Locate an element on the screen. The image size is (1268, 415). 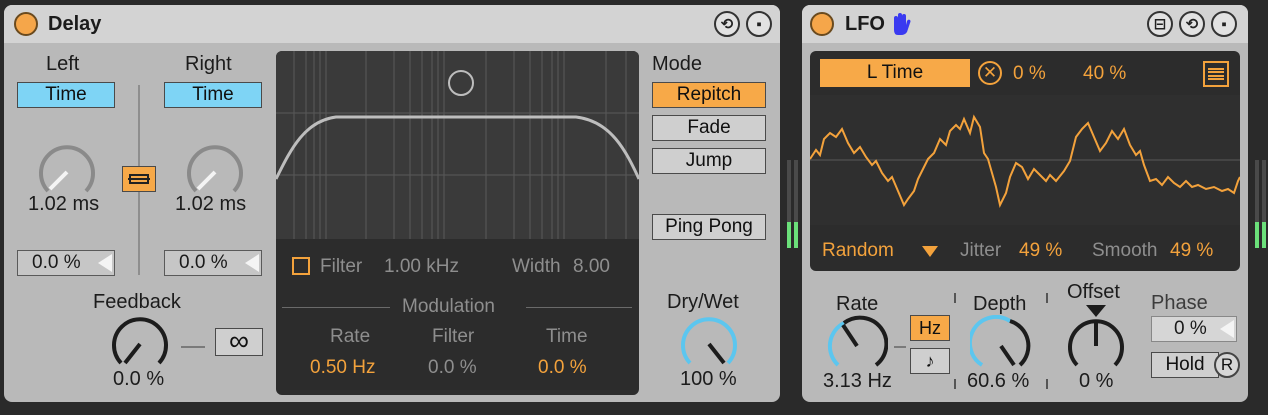
depth-value: 60.6 % is located at coordinates (998, 381).